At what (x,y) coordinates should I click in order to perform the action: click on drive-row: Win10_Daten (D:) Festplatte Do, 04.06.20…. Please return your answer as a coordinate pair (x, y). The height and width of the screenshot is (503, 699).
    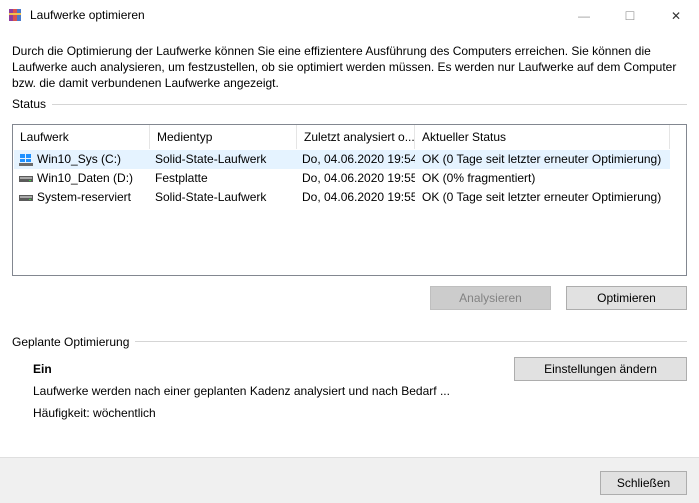
    Looking at the image, I should click on (342, 178).